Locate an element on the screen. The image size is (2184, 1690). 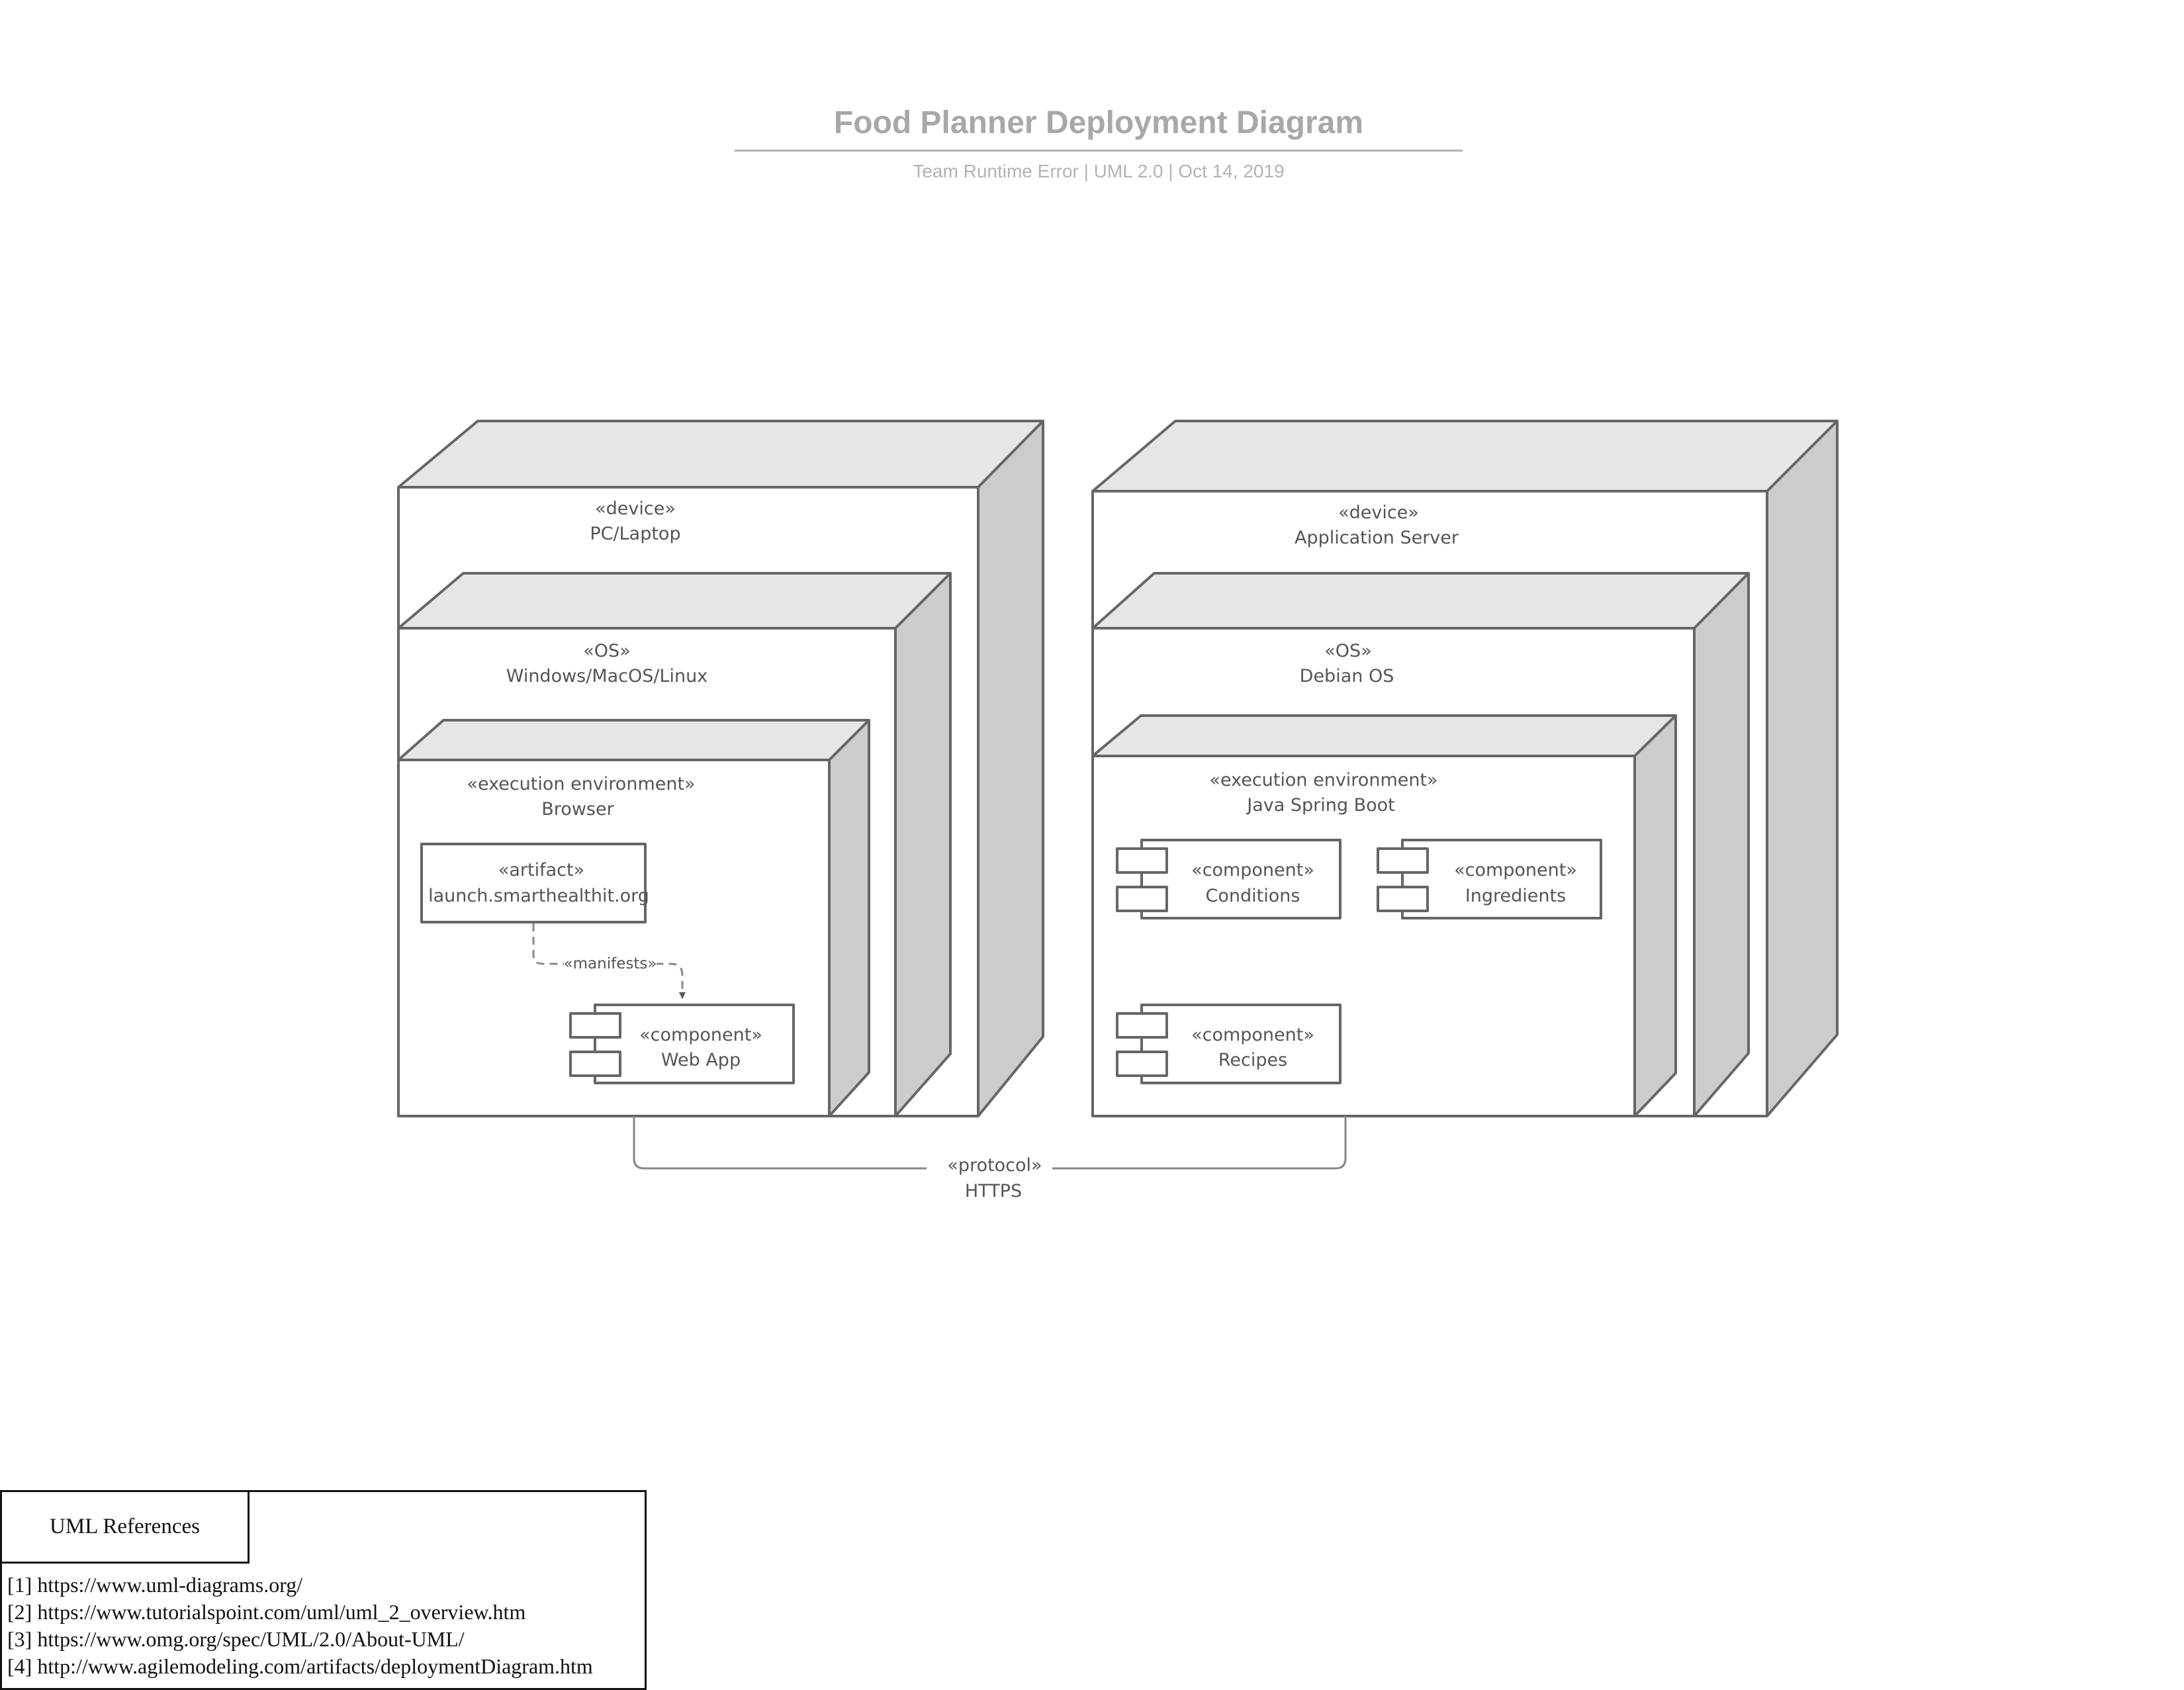
client-os-stereotype: «OS» is located at coordinates (606, 651).